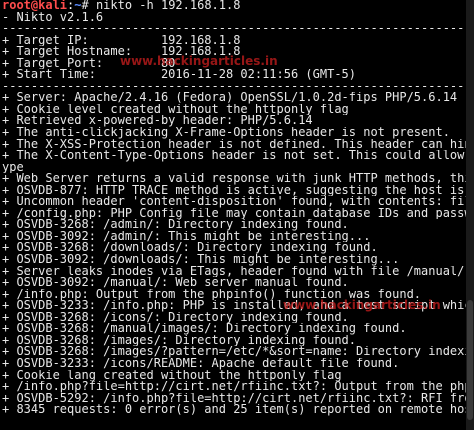  I want to click on output-line: ype, so click(13, 167).